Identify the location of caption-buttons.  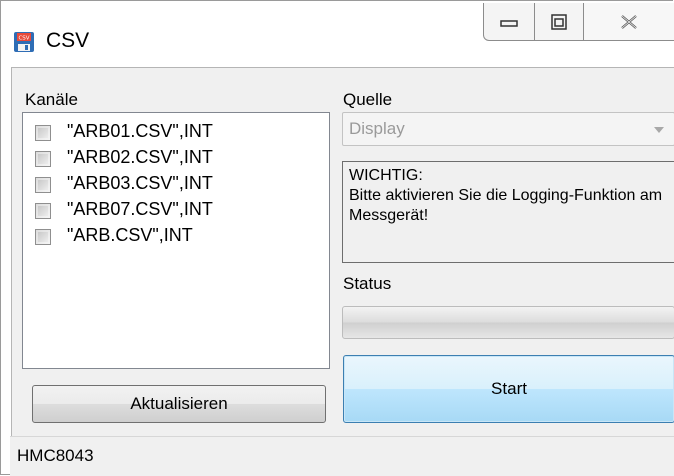
(578, 22).